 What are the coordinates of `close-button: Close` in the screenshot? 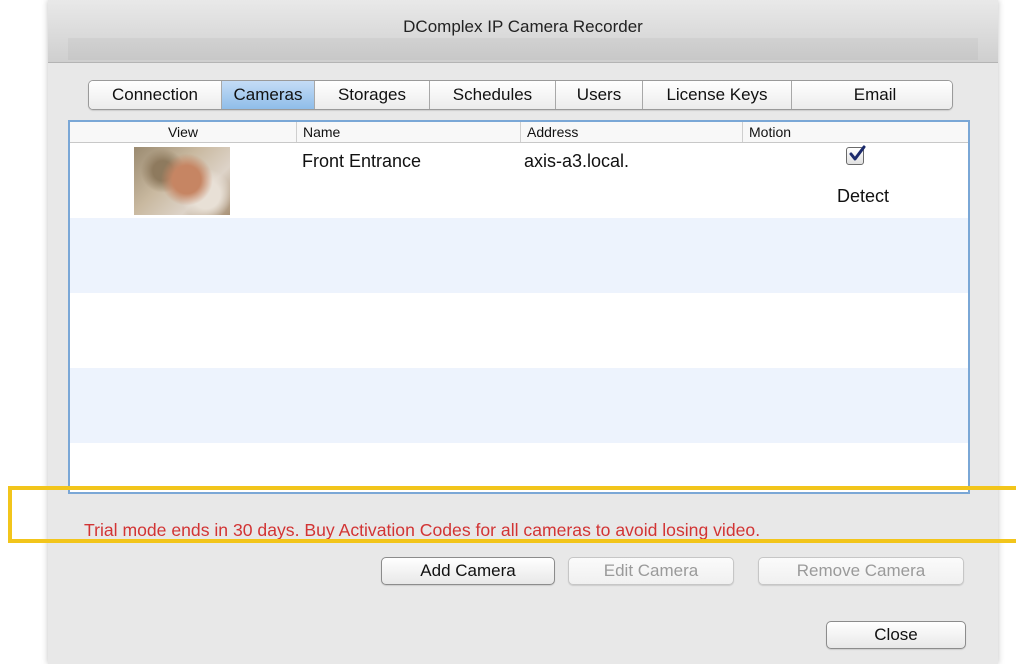 It's located at (896, 635).